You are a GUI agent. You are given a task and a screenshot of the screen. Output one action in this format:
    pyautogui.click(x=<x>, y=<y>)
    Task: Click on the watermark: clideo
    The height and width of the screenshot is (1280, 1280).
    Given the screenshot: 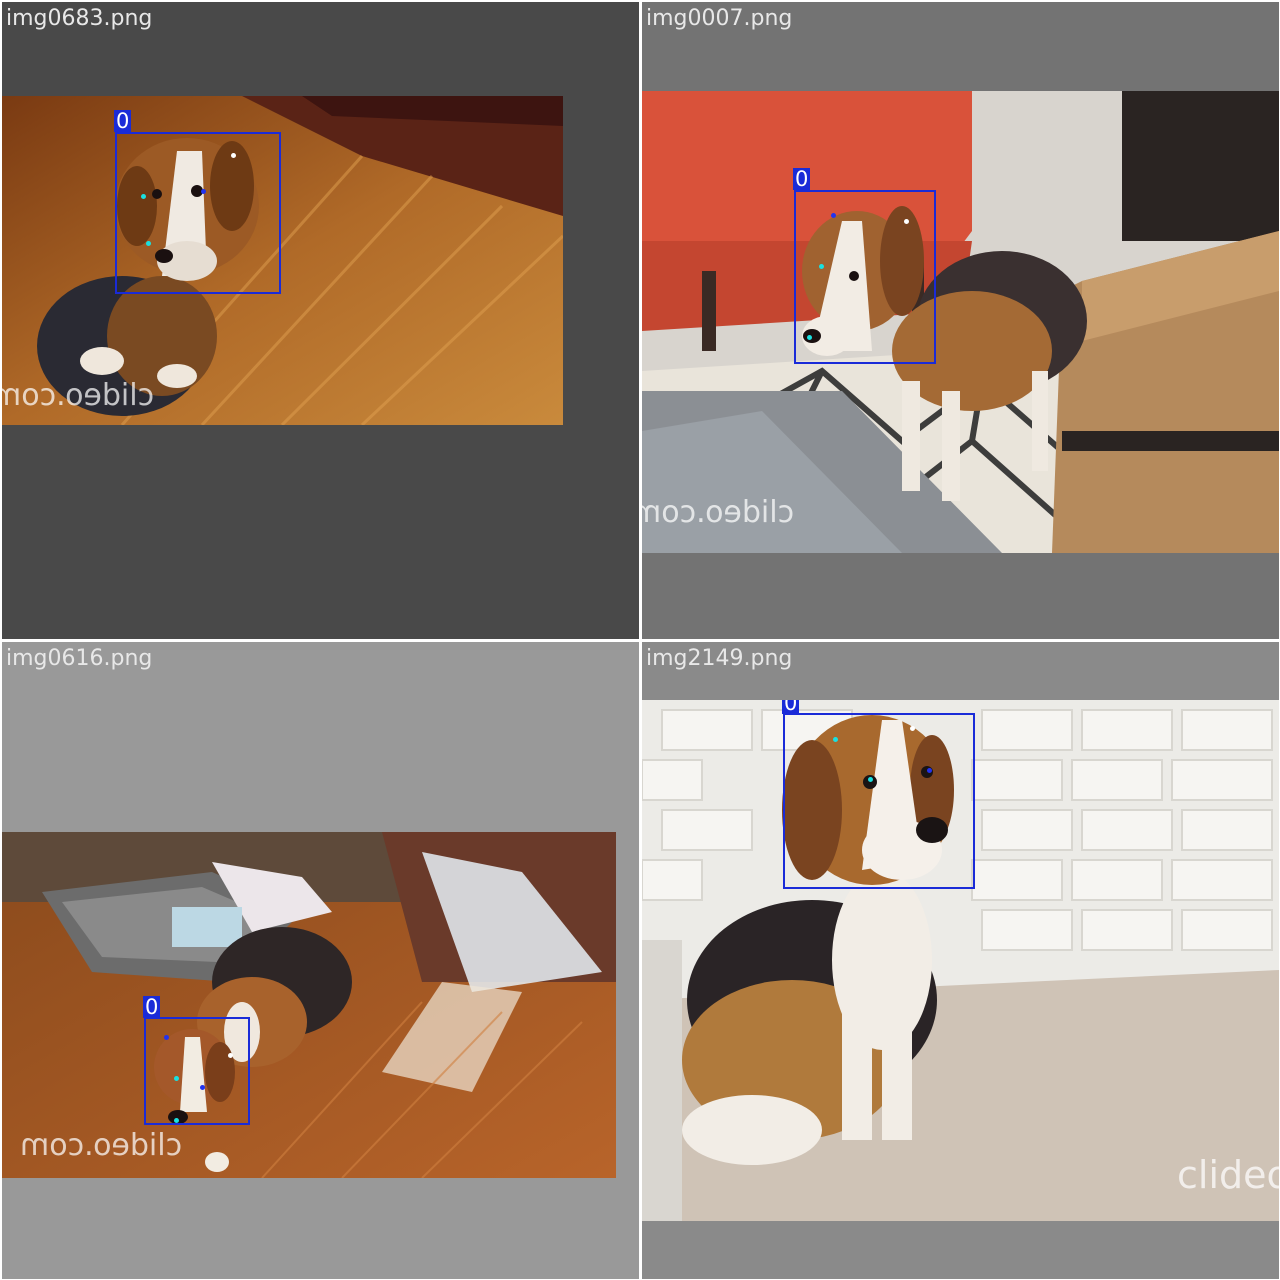 What is the action you would take?
    pyautogui.click(x=1228, y=1175)
    